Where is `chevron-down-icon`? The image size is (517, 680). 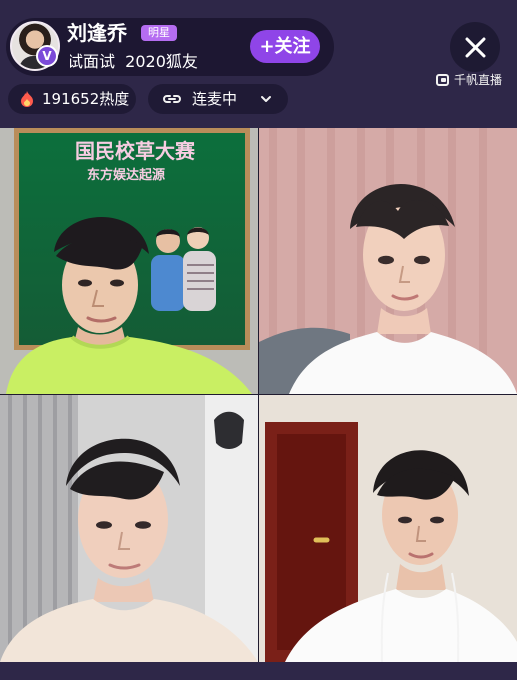 chevron-down-icon is located at coordinates (266, 99).